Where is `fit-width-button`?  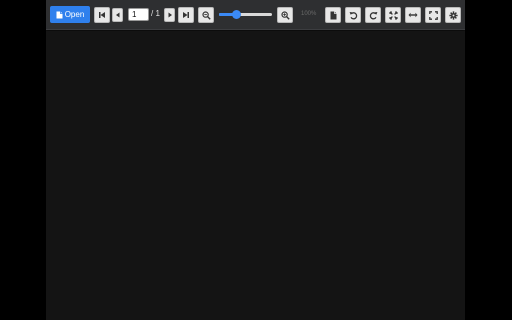
fit-width-button is located at coordinates (413, 15).